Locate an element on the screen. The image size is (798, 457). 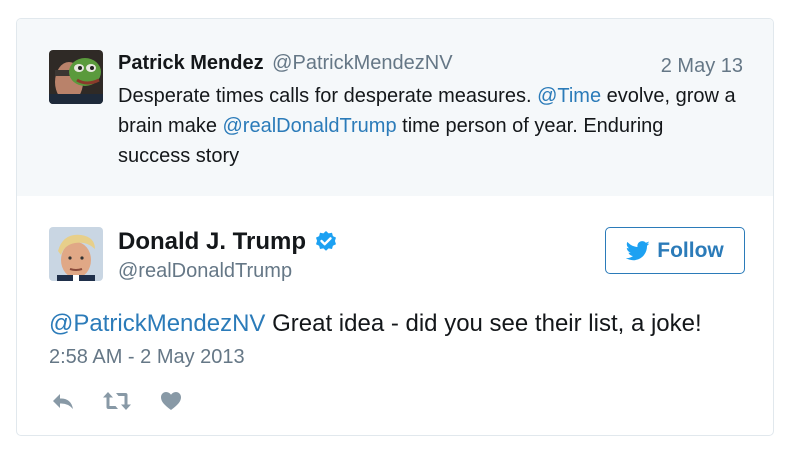
reply-icon is located at coordinates (63, 401).